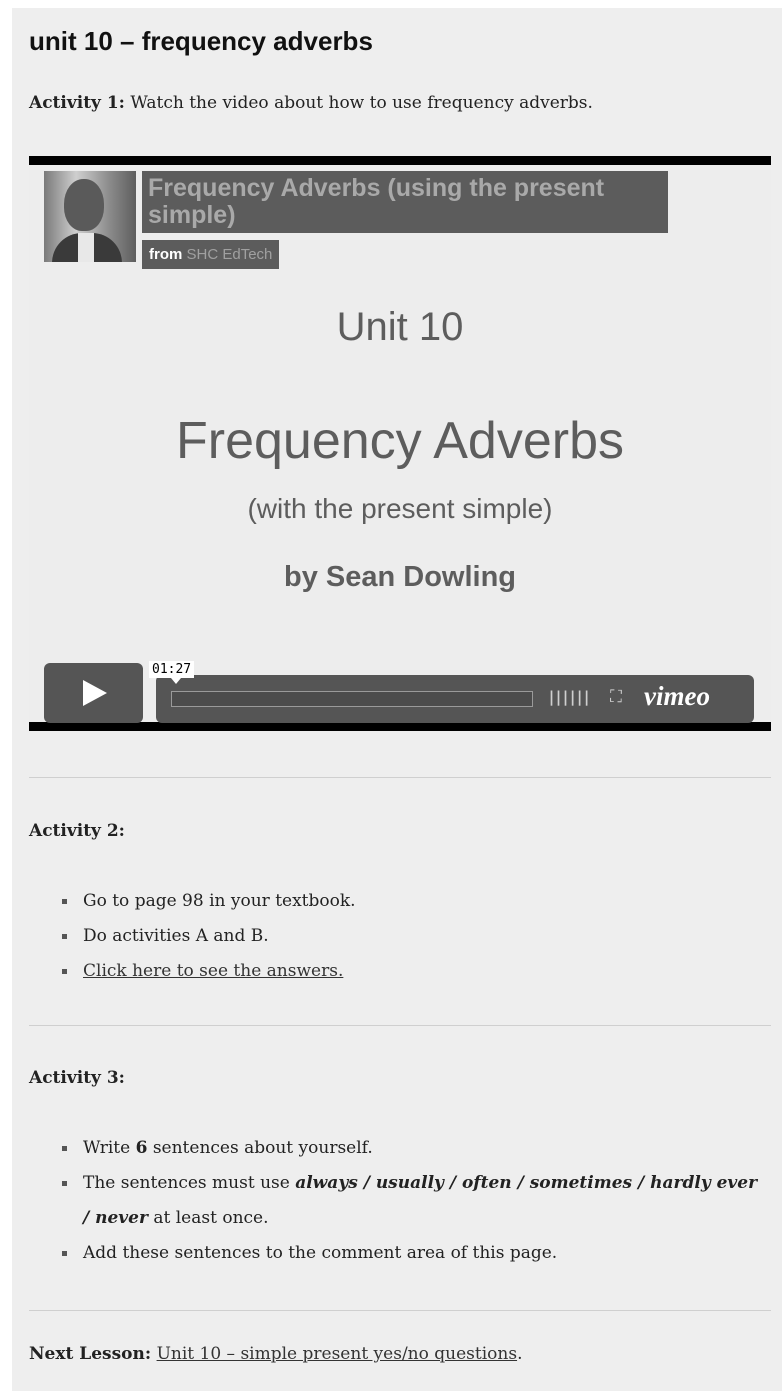 Image resolution: width=782 pixels, height=1391 pixels. What do you see at coordinates (109, 1148) in the screenshot?
I see `item-text: Write` at bounding box center [109, 1148].